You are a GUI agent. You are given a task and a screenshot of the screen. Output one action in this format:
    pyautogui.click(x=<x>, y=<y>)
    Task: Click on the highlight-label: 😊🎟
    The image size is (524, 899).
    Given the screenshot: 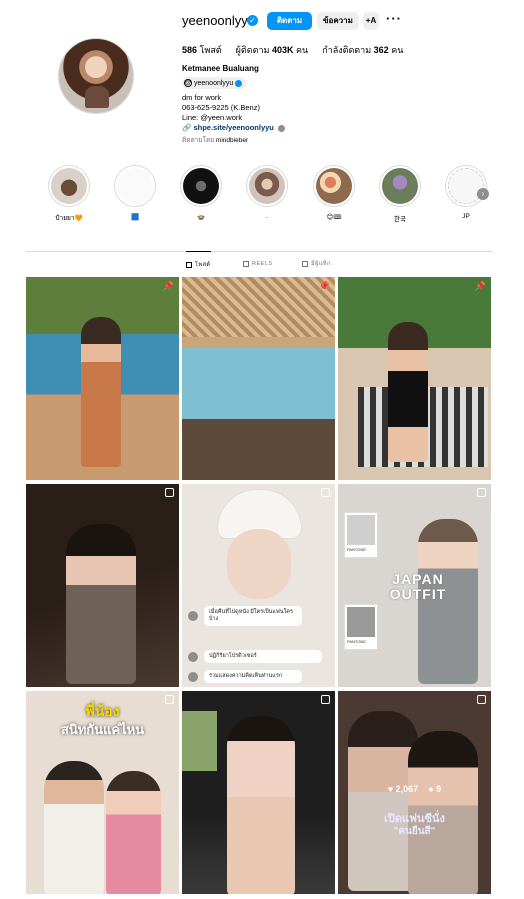 What is the action you would take?
    pyautogui.click(x=334, y=217)
    